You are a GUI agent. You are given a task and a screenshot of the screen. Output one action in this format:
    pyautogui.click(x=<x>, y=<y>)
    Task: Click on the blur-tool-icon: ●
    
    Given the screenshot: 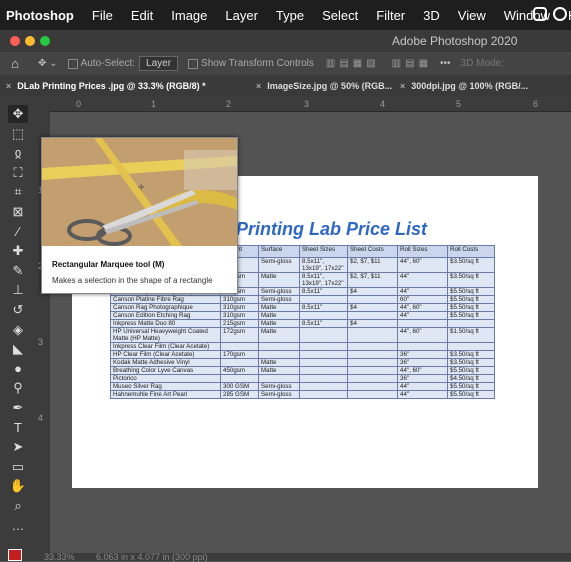 What is the action you would take?
    pyautogui.click(x=18, y=369)
    